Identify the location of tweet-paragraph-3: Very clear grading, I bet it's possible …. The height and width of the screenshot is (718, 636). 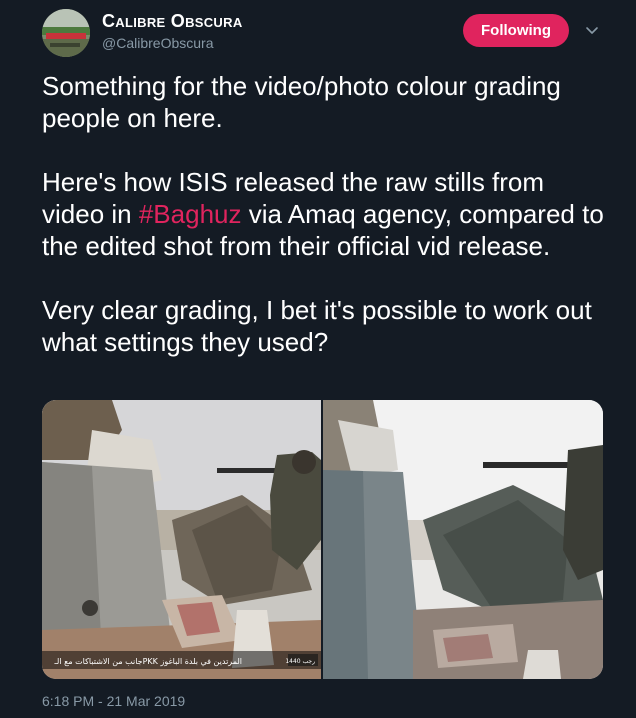
(317, 326).